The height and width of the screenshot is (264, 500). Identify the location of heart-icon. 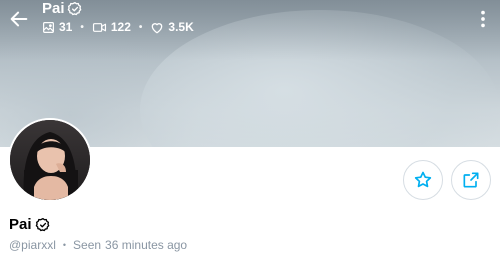
(157, 27).